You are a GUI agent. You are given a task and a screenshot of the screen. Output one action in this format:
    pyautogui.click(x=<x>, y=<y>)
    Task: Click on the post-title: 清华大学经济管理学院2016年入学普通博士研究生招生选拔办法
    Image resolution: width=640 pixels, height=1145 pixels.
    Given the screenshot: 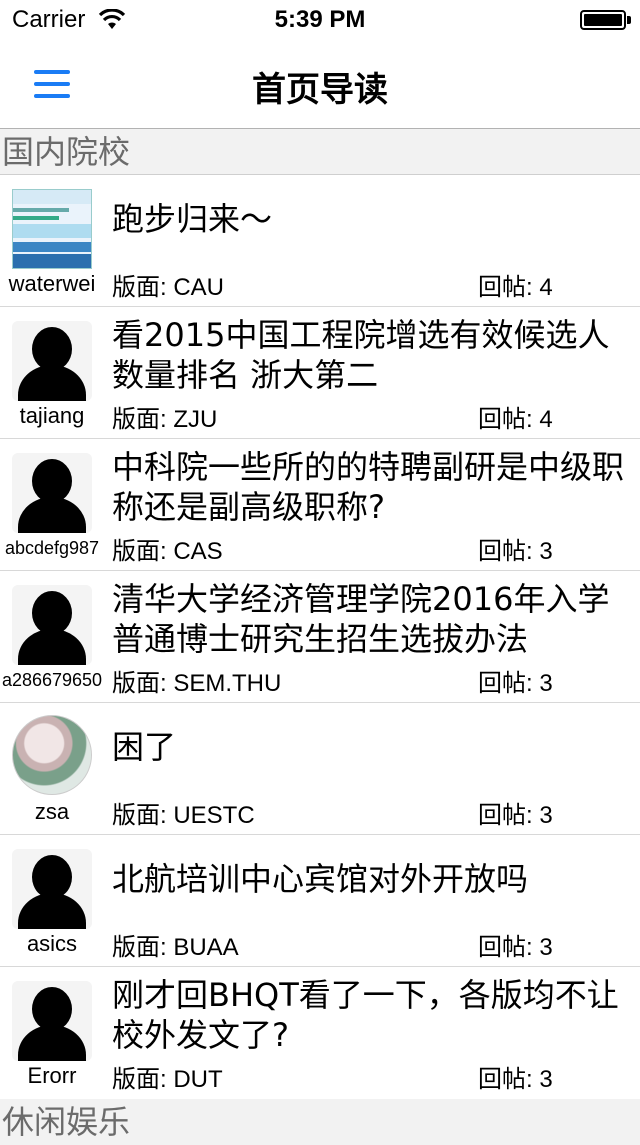 What is the action you would take?
    pyautogui.click(x=361, y=619)
    